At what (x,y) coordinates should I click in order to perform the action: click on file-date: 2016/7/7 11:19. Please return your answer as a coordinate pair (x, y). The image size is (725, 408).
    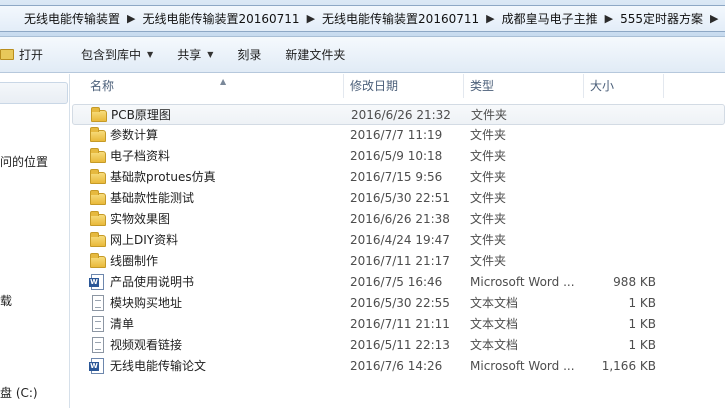
    Looking at the image, I should click on (396, 135).